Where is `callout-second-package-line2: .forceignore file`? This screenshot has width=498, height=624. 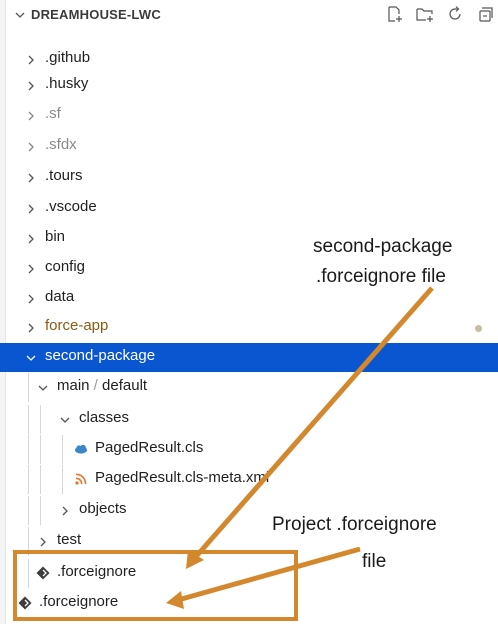
callout-second-package-line2: .forceignore file is located at coordinates (381, 276).